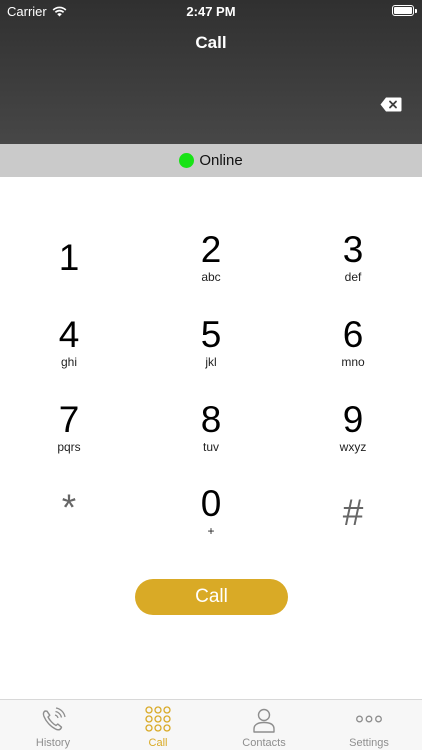 This screenshot has height=750, width=422. I want to click on dialpad-key-4: 4 ghi, so click(69, 351).